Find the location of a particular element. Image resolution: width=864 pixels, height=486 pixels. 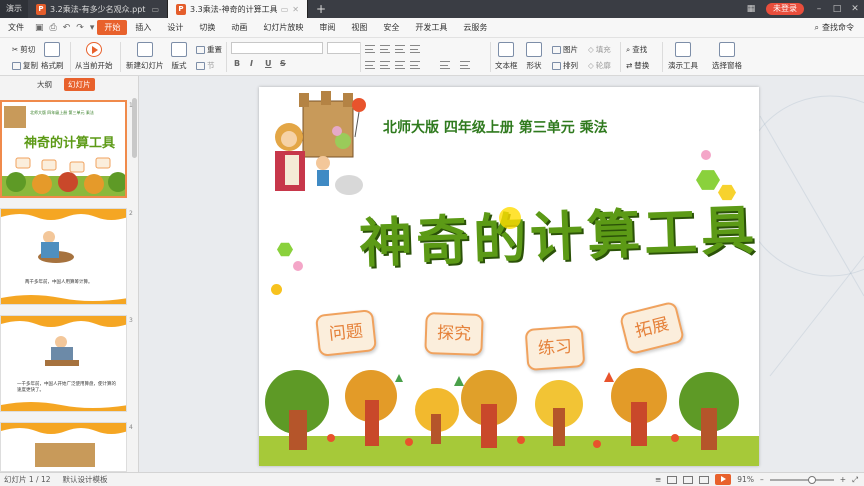

menu-security: 安全 is located at coordinates (391, 27).